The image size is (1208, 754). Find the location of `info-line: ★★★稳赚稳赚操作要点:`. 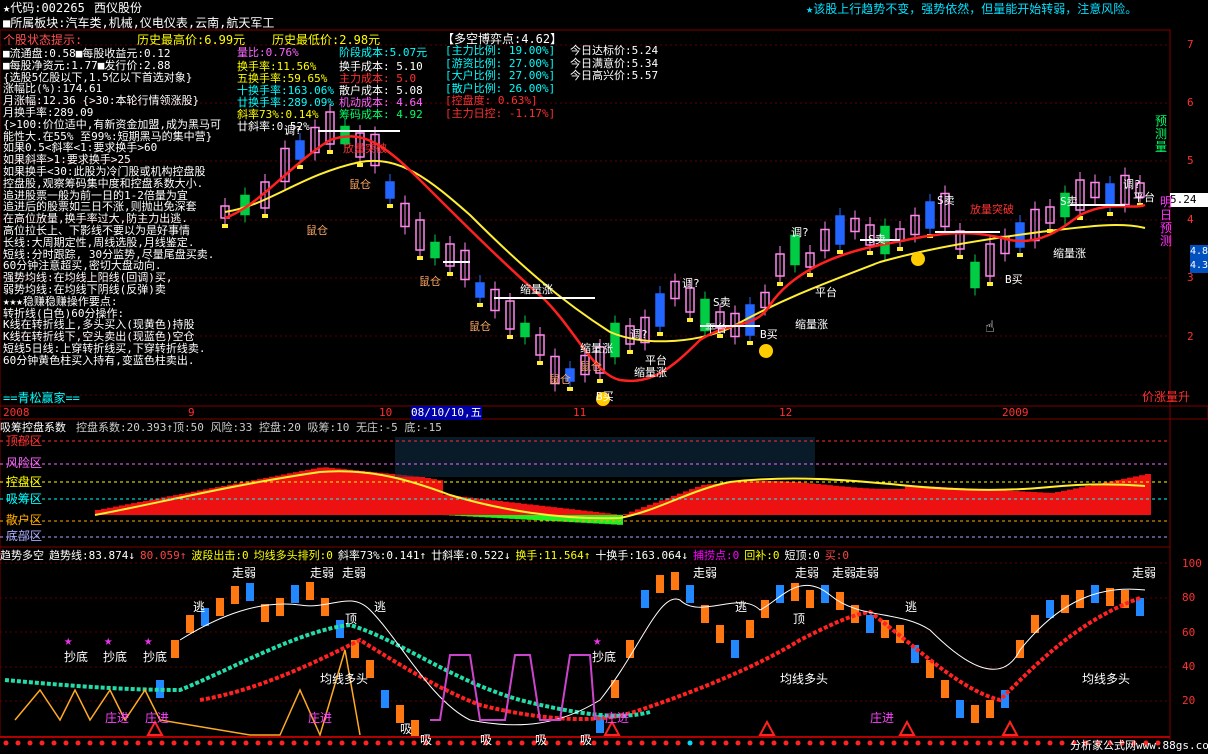

info-line: ★★★稳赚稳赚操作要点: is located at coordinates (60, 301).